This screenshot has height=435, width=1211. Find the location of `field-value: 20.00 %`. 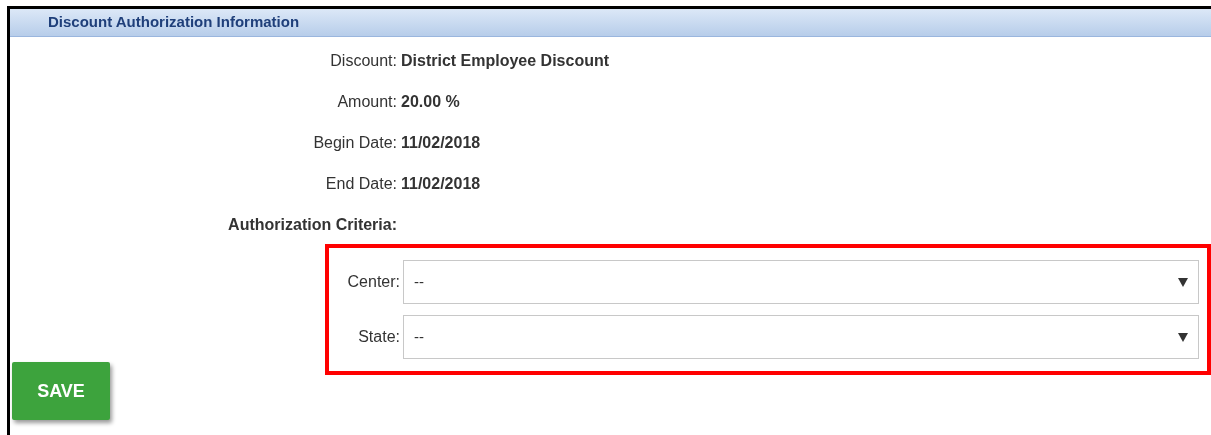

field-value: 20.00 % is located at coordinates (430, 101).